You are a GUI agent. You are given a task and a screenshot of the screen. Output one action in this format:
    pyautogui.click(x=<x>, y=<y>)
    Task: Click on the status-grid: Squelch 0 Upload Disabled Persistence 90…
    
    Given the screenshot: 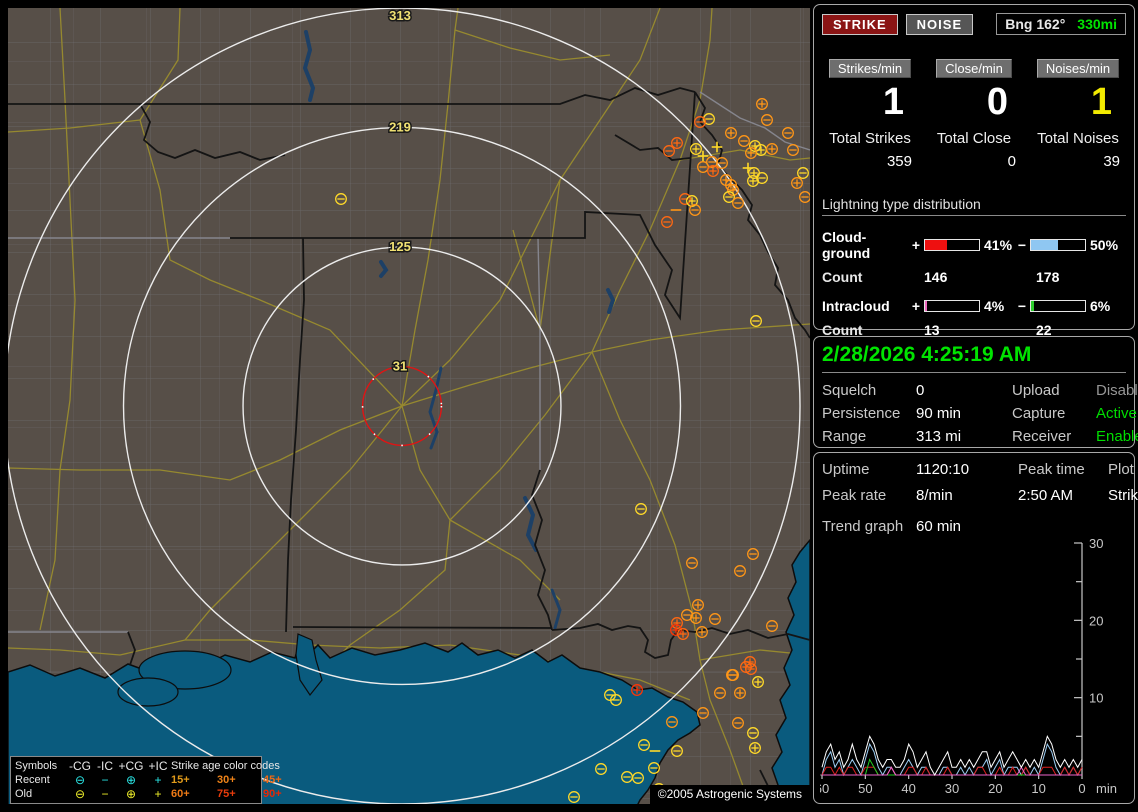 What is the action you would take?
    pyautogui.click(x=980, y=413)
    